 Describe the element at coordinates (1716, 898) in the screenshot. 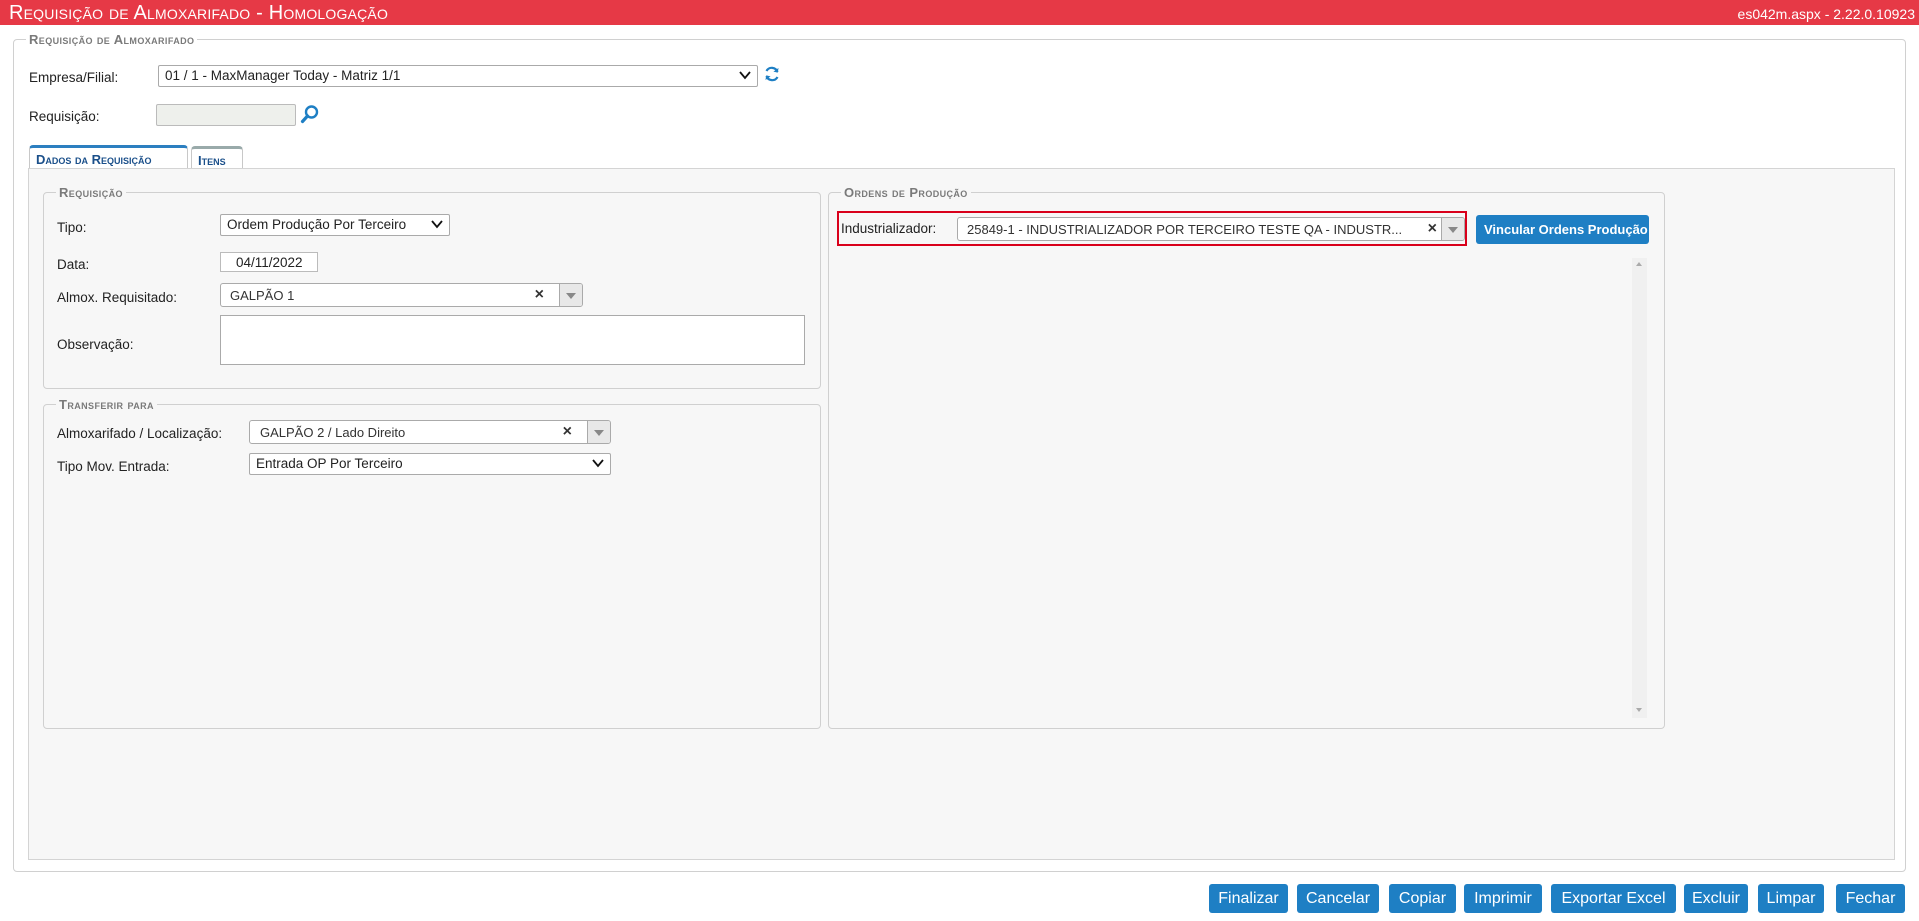

I see `excluir-button: Excluir` at that location.